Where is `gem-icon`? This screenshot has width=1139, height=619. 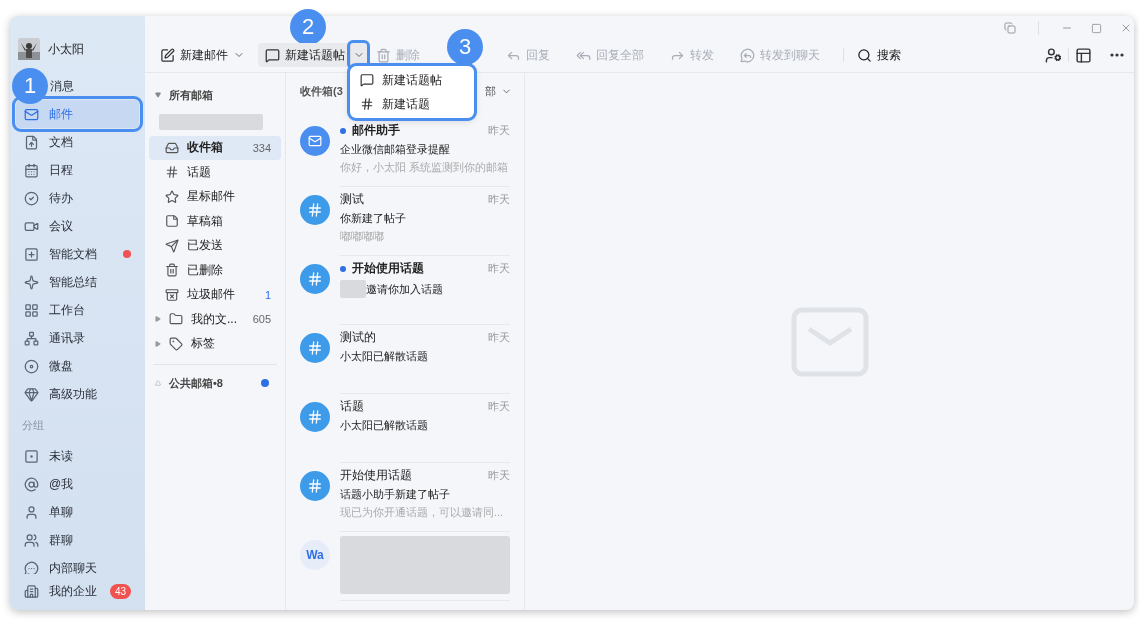 gem-icon is located at coordinates (31, 394).